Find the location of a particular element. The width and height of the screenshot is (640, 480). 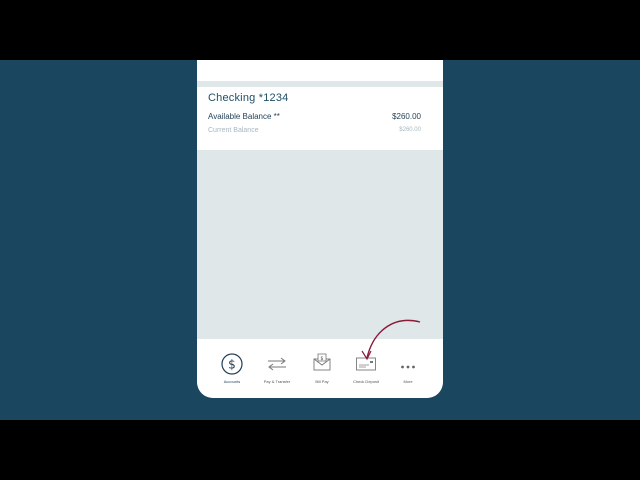

envelope-dollar-icon: $ is located at coordinates (322, 362).